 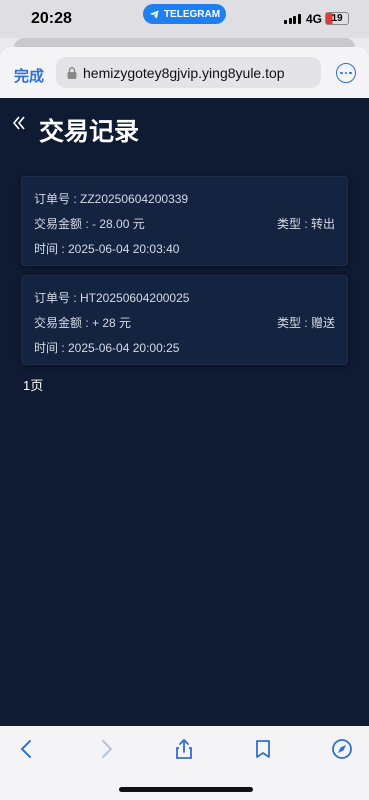 I want to click on battery-level: 19, so click(x=337, y=18).